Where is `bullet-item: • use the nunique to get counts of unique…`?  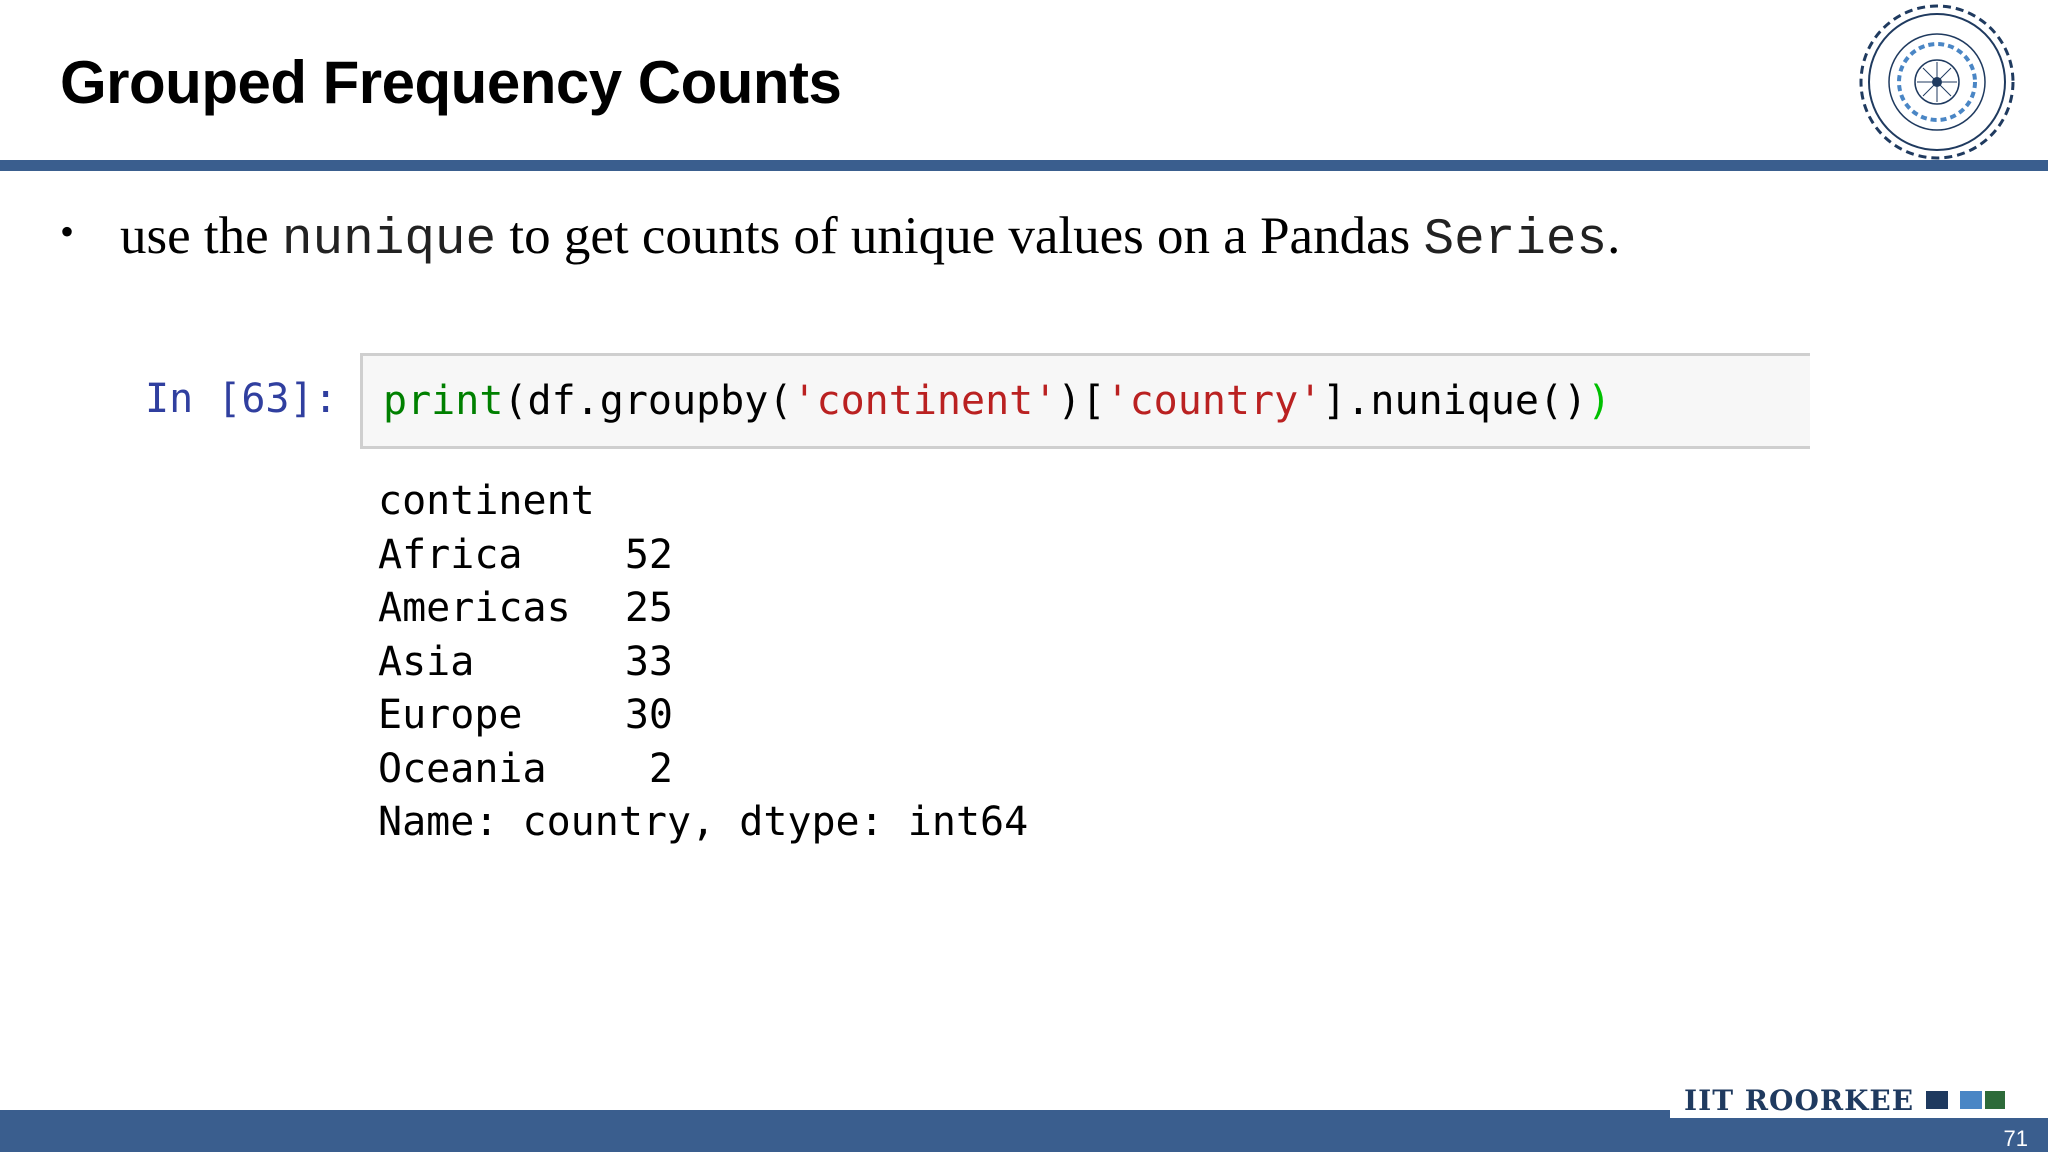
bullet-item: • use the nunique to get counts of unique… is located at coordinates (1010, 237).